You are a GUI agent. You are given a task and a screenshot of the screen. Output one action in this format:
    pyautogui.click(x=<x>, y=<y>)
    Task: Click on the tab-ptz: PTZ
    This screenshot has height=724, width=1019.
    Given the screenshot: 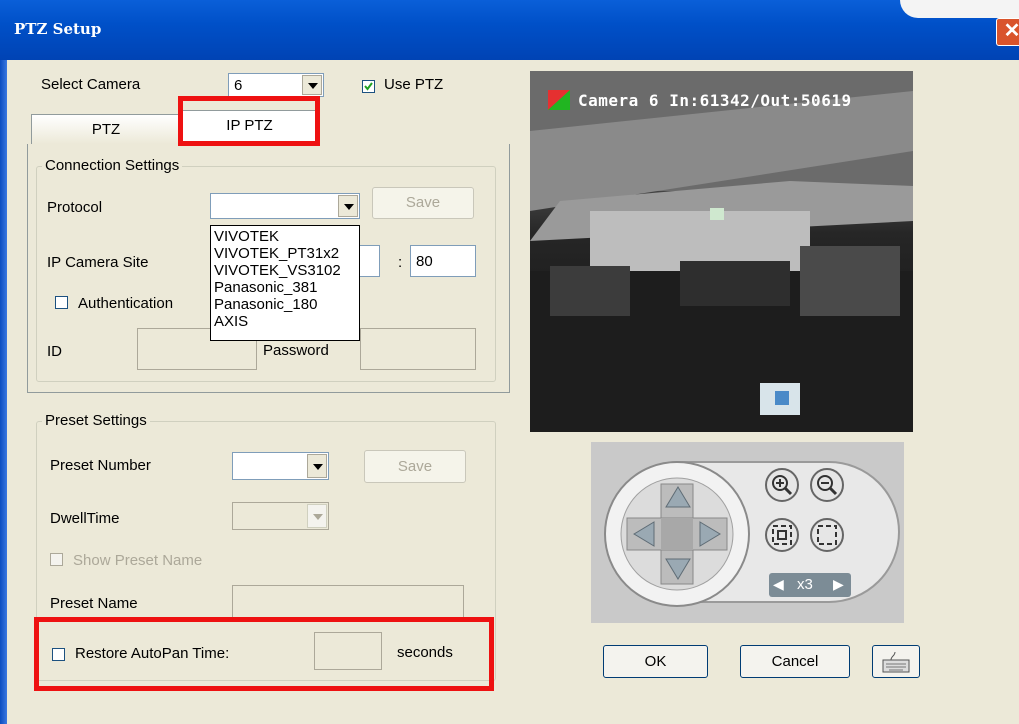 What is the action you would take?
    pyautogui.click(x=106, y=129)
    